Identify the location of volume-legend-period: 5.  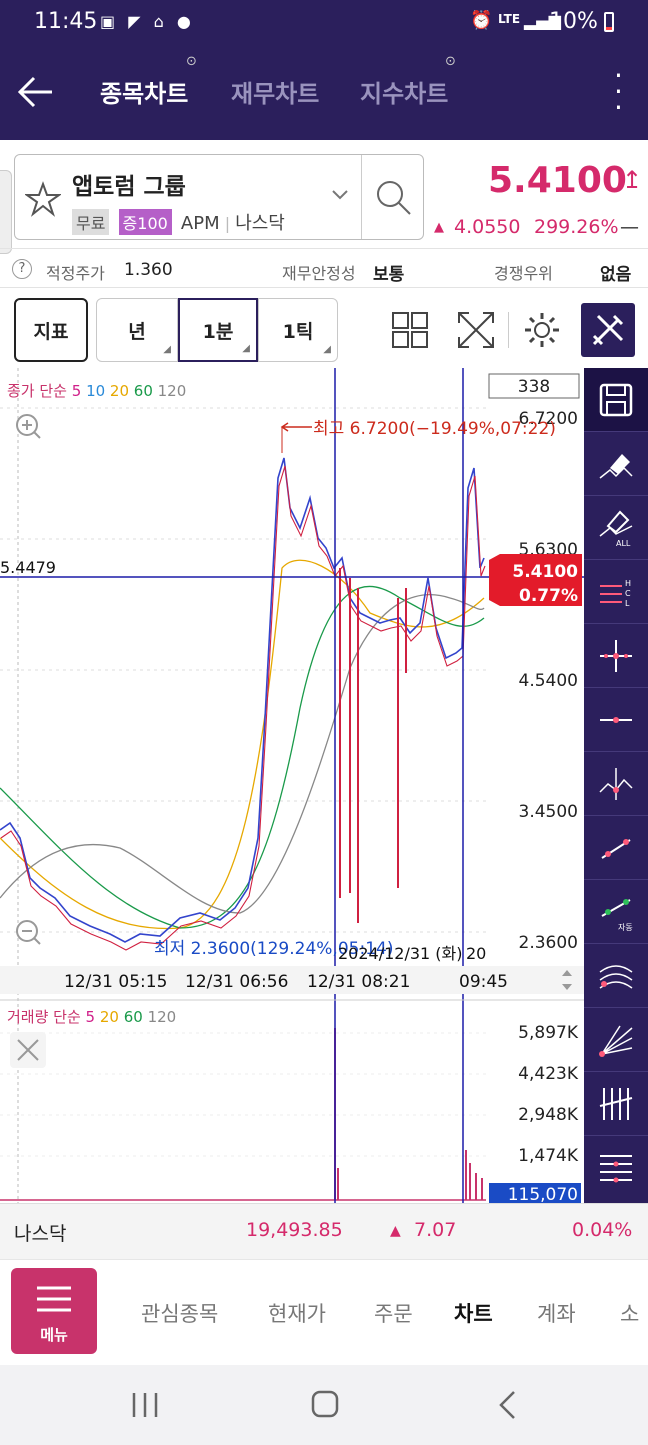
(93, 1017).